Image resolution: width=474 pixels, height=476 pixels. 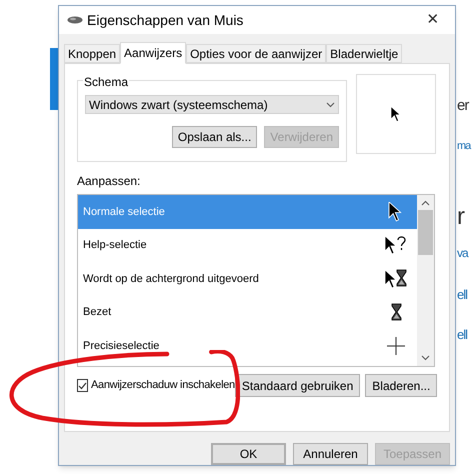 What do you see at coordinates (247, 346) in the screenshot?
I see `list-item: Precisieselectie` at bounding box center [247, 346].